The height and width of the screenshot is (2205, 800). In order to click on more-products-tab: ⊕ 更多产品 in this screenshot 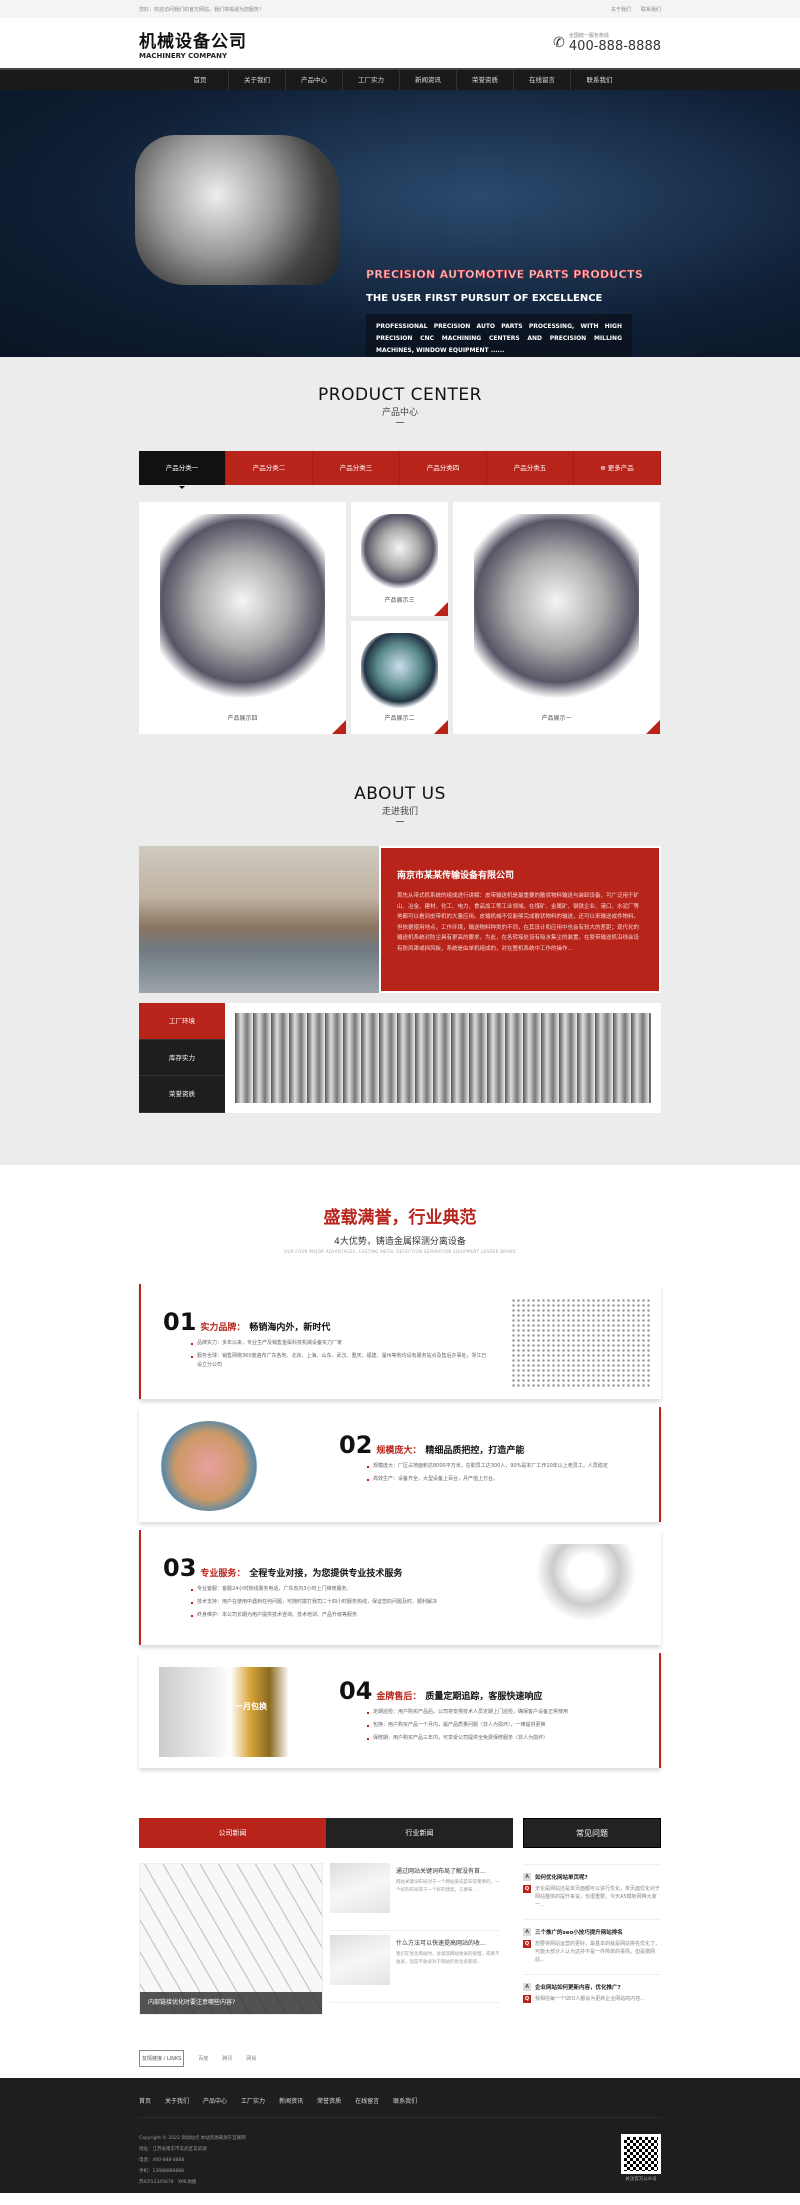, I will do `click(617, 468)`.